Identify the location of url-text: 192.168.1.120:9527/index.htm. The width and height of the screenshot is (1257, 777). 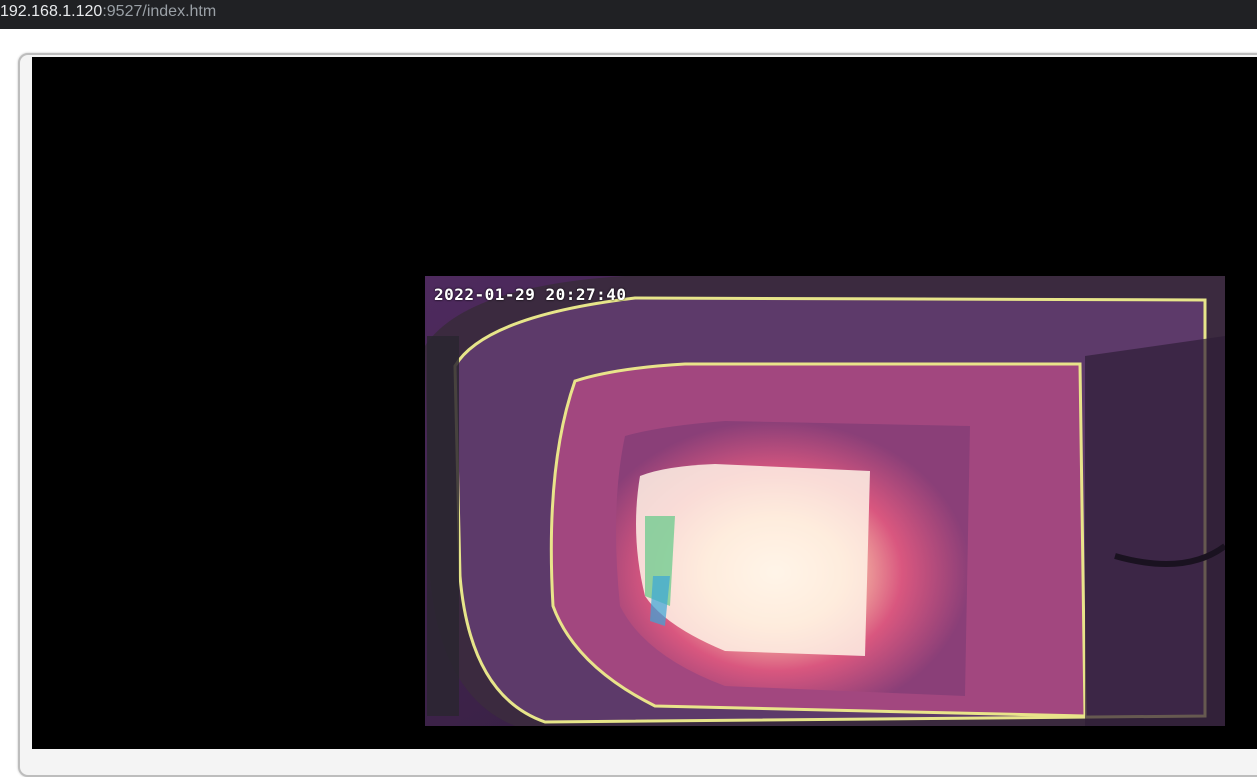
(108, 12).